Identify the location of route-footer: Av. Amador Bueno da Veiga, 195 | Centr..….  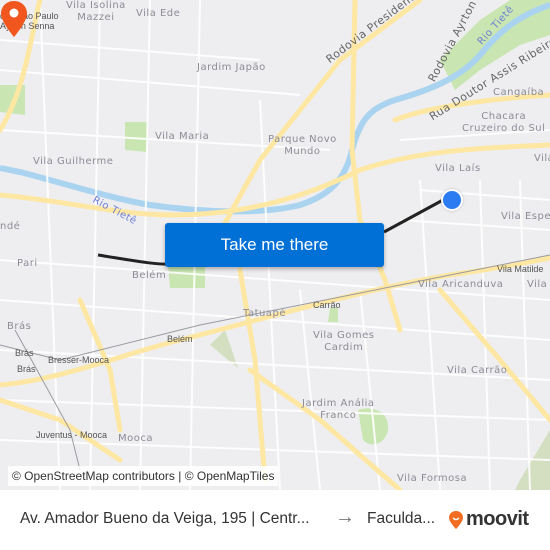
(275, 520).